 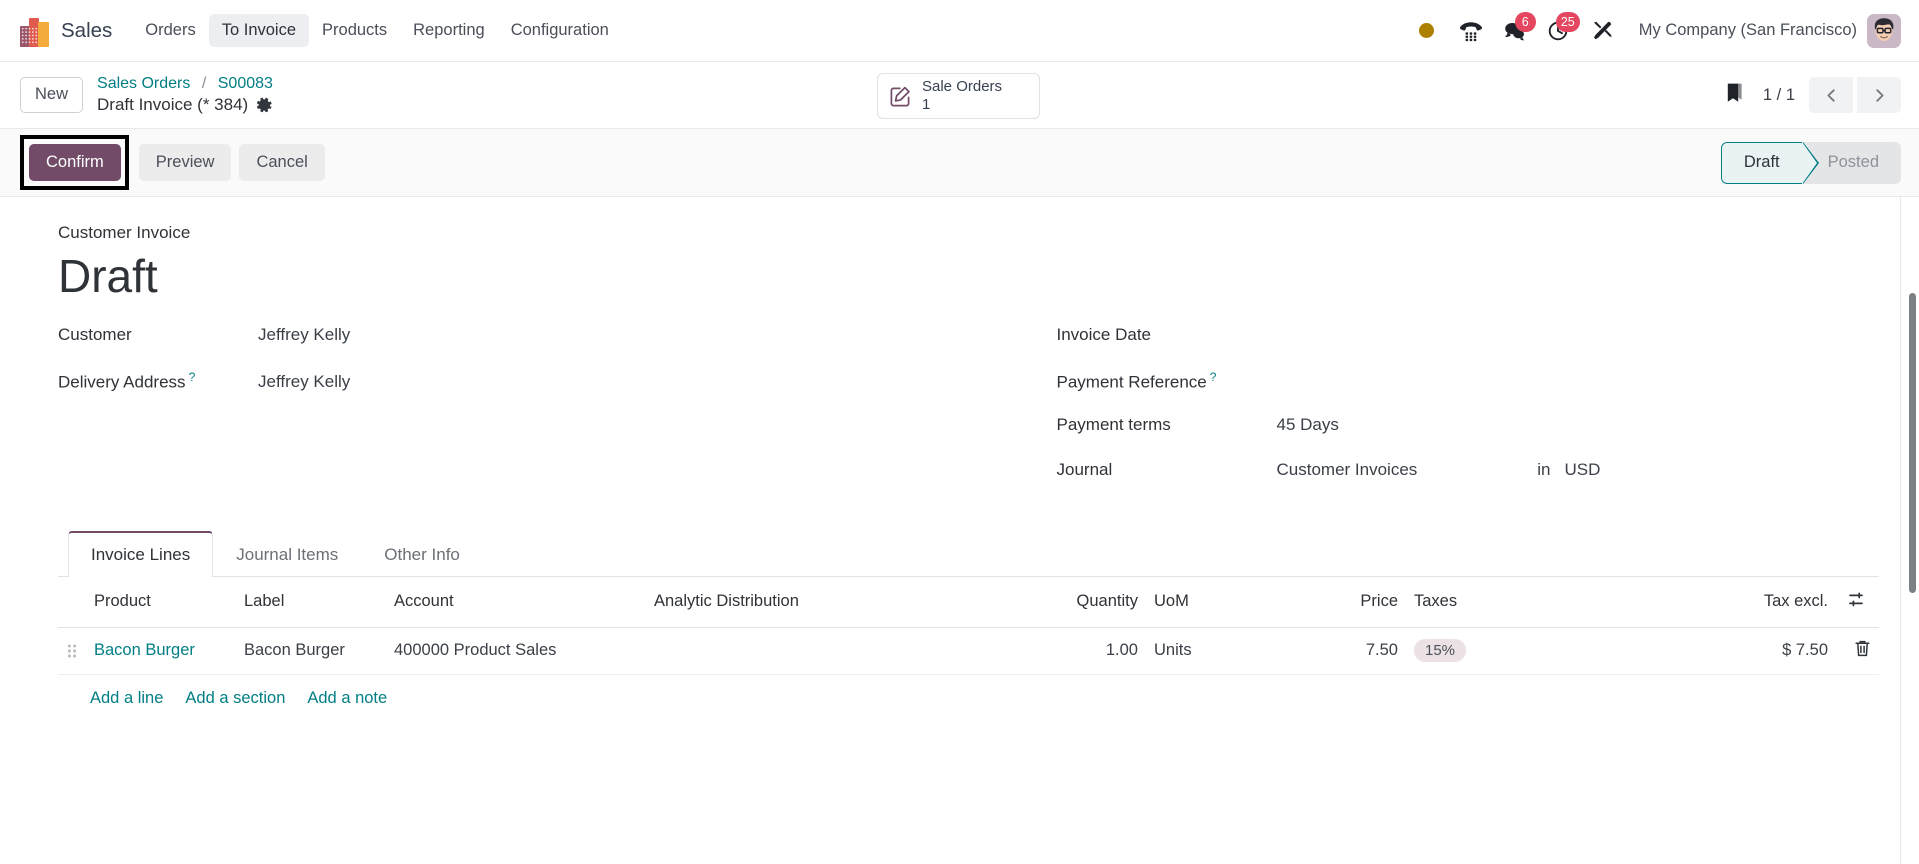 What do you see at coordinates (1884, 30) in the screenshot?
I see `avatar` at bounding box center [1884, 30].